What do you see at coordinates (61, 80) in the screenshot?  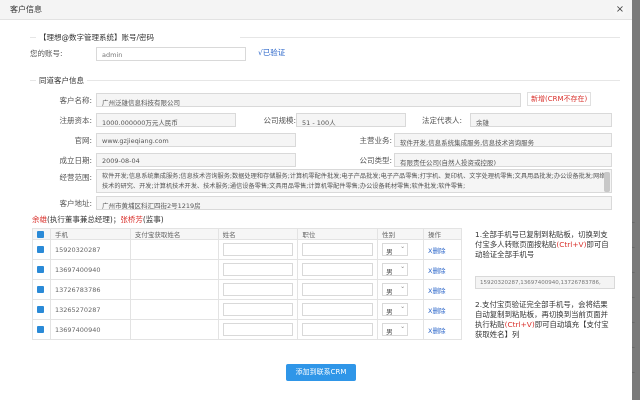 I see `customer-legend: 同道客户信息` at bounding box center [61, 80].